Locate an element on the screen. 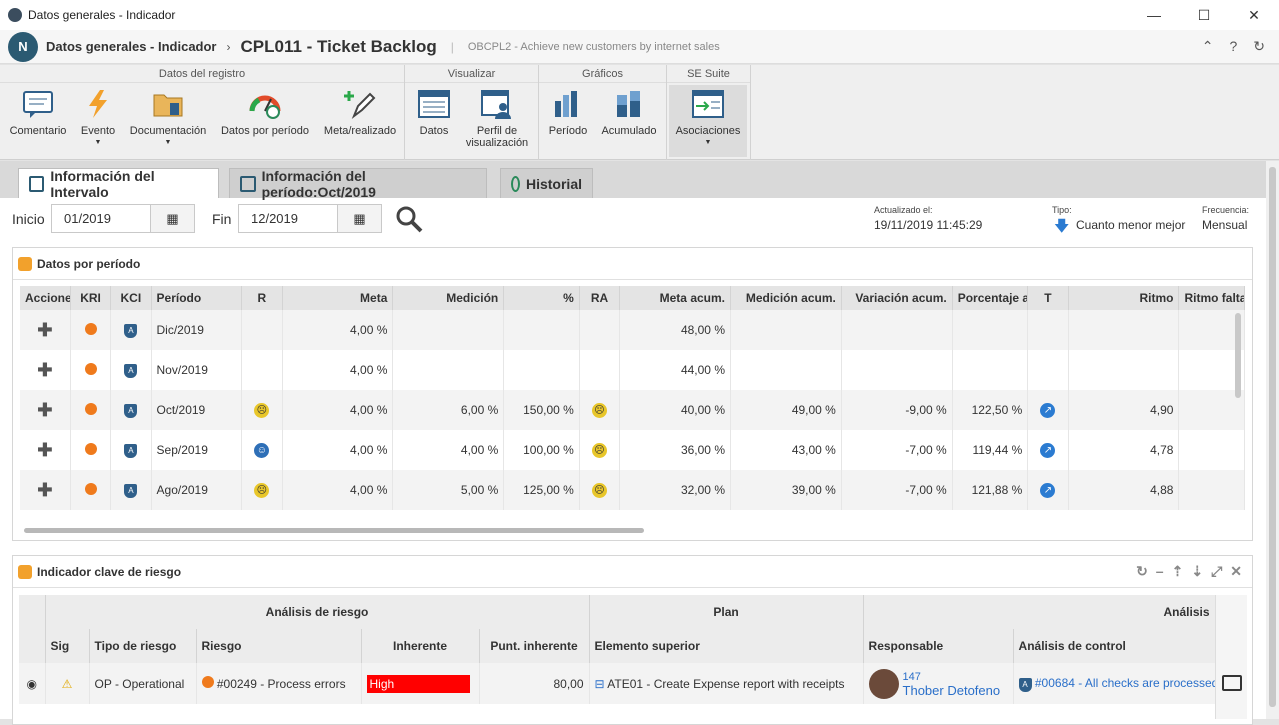 The height and width of the screenshot is (725, 1279). inicio-input: 01/2019 is located at coordinates (101, 218).